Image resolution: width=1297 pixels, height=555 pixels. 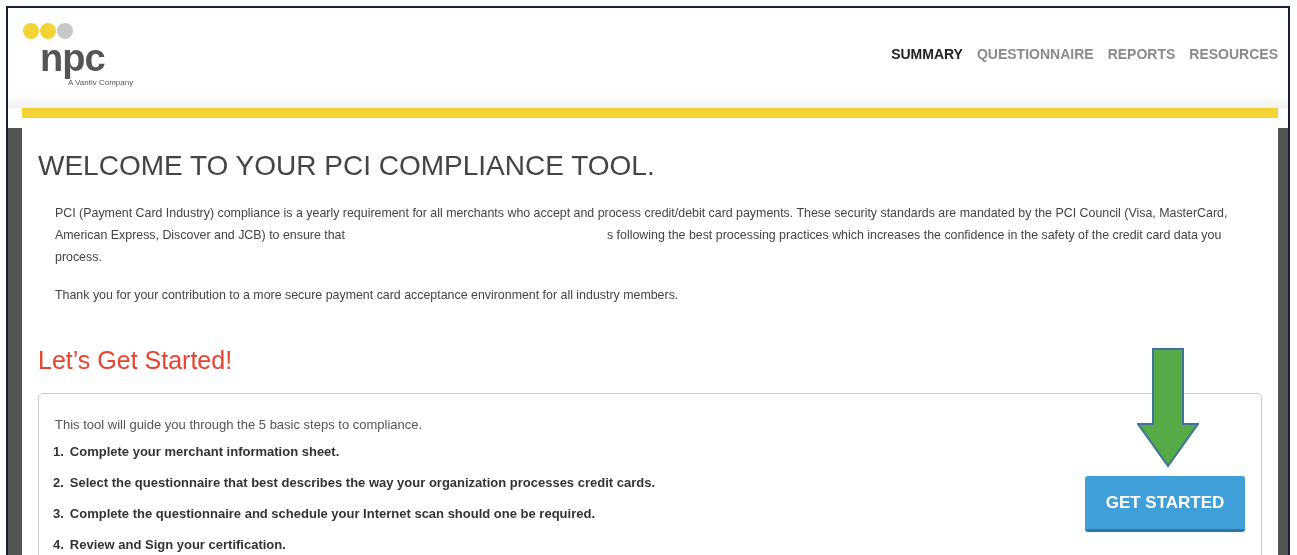 I want to click on step-text: Complete the questionnaire and schedule your Internet scan should one be required., so click(x=332, y=513).